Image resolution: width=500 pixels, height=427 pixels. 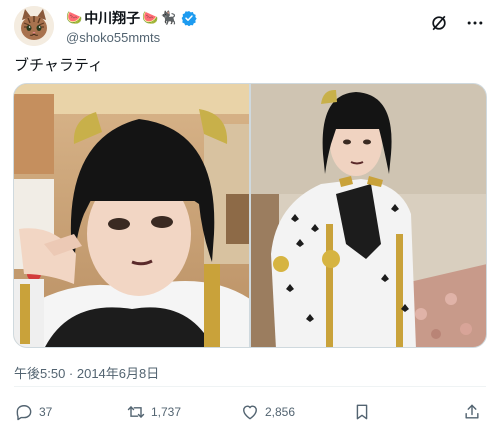 What do you see at coordinates (475, 23) in the screenshot?
I see `more-options-icon` at bounding box center [475, 23].